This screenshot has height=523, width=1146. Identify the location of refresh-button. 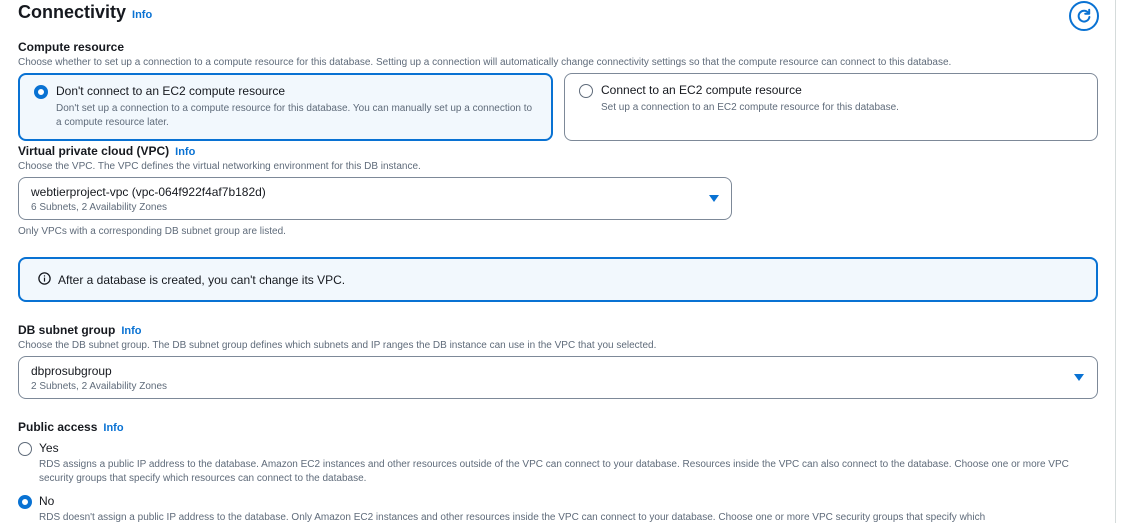
(1084, 16).